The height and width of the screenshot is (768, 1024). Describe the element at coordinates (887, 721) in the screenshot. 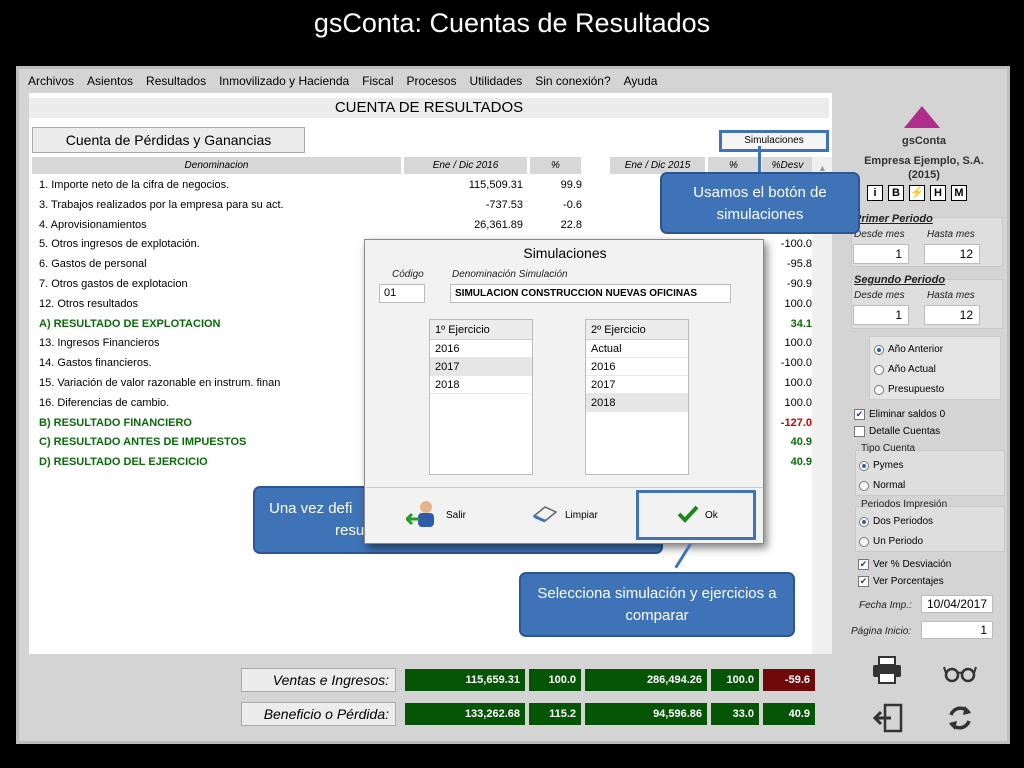

I see `exit-icon` at that location.